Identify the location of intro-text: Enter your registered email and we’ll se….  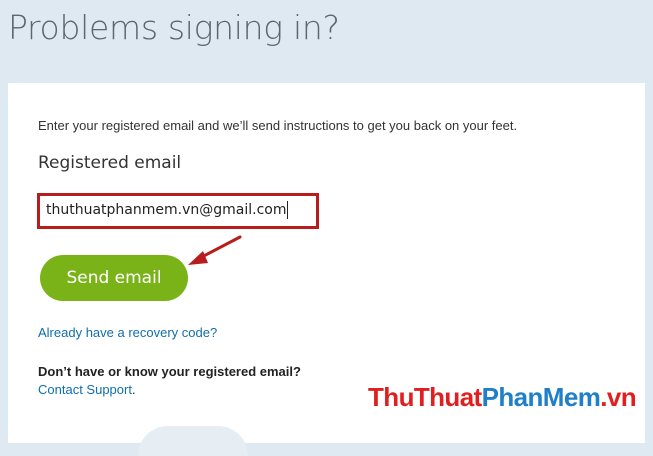
(278, 125).